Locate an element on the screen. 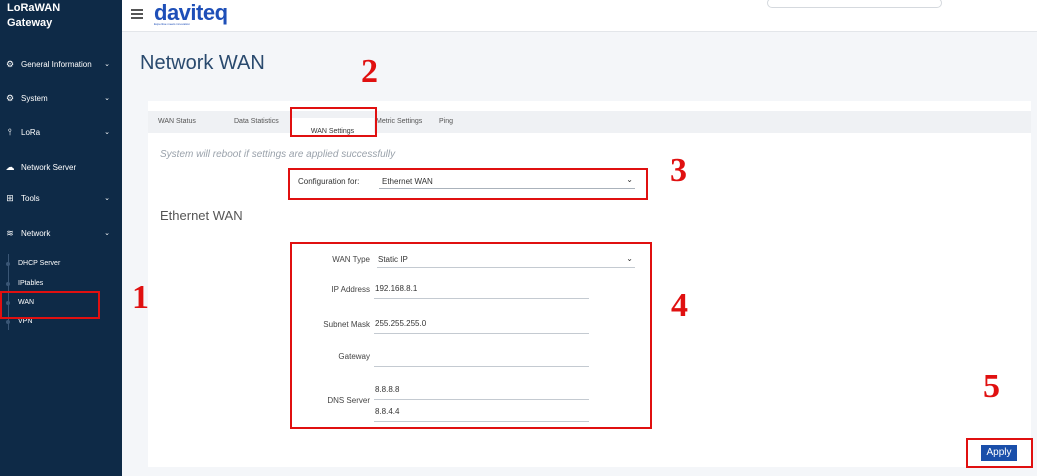 The width and height of the screenshot is (1037, 476). sidebar-item-label: Network Server is located at coordinates (49, 167).